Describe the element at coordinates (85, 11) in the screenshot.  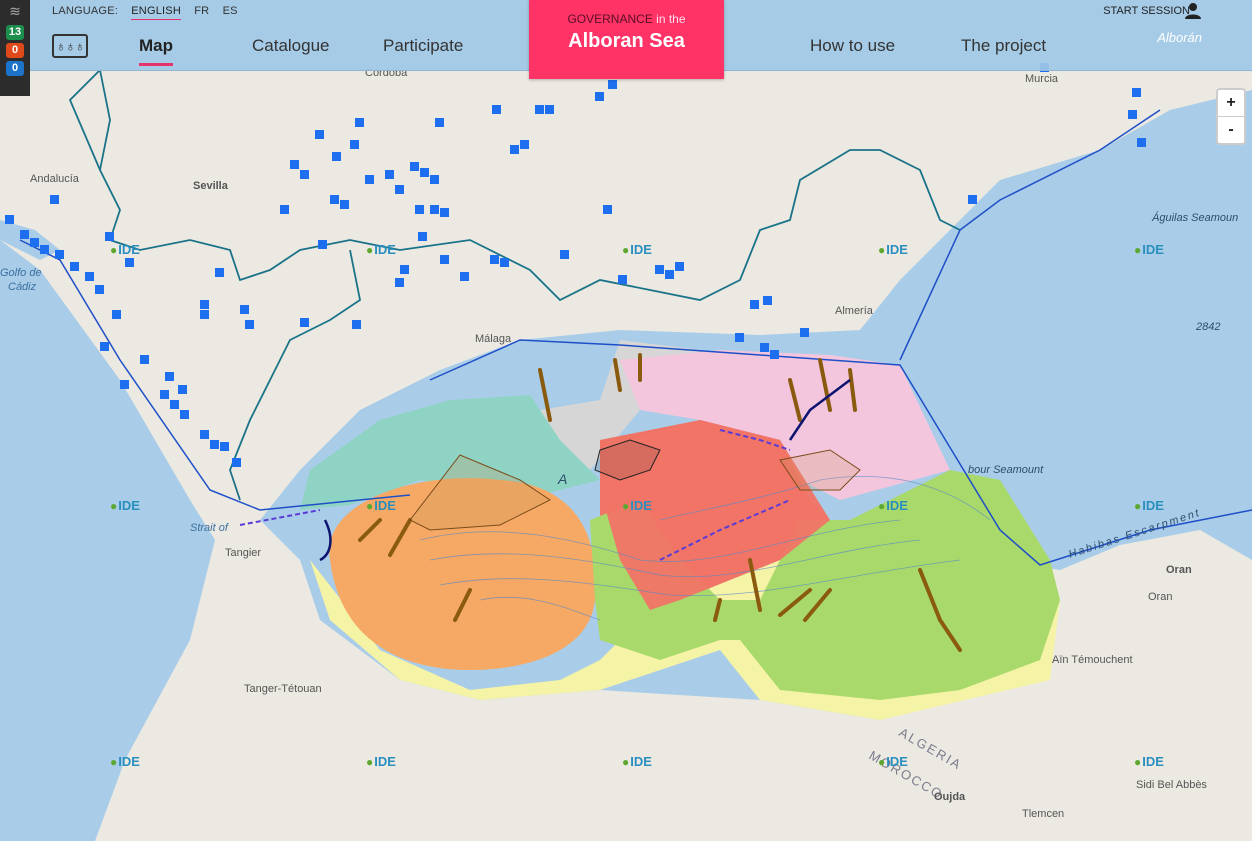
I see `language-label: LANGUAGE:` at that location.